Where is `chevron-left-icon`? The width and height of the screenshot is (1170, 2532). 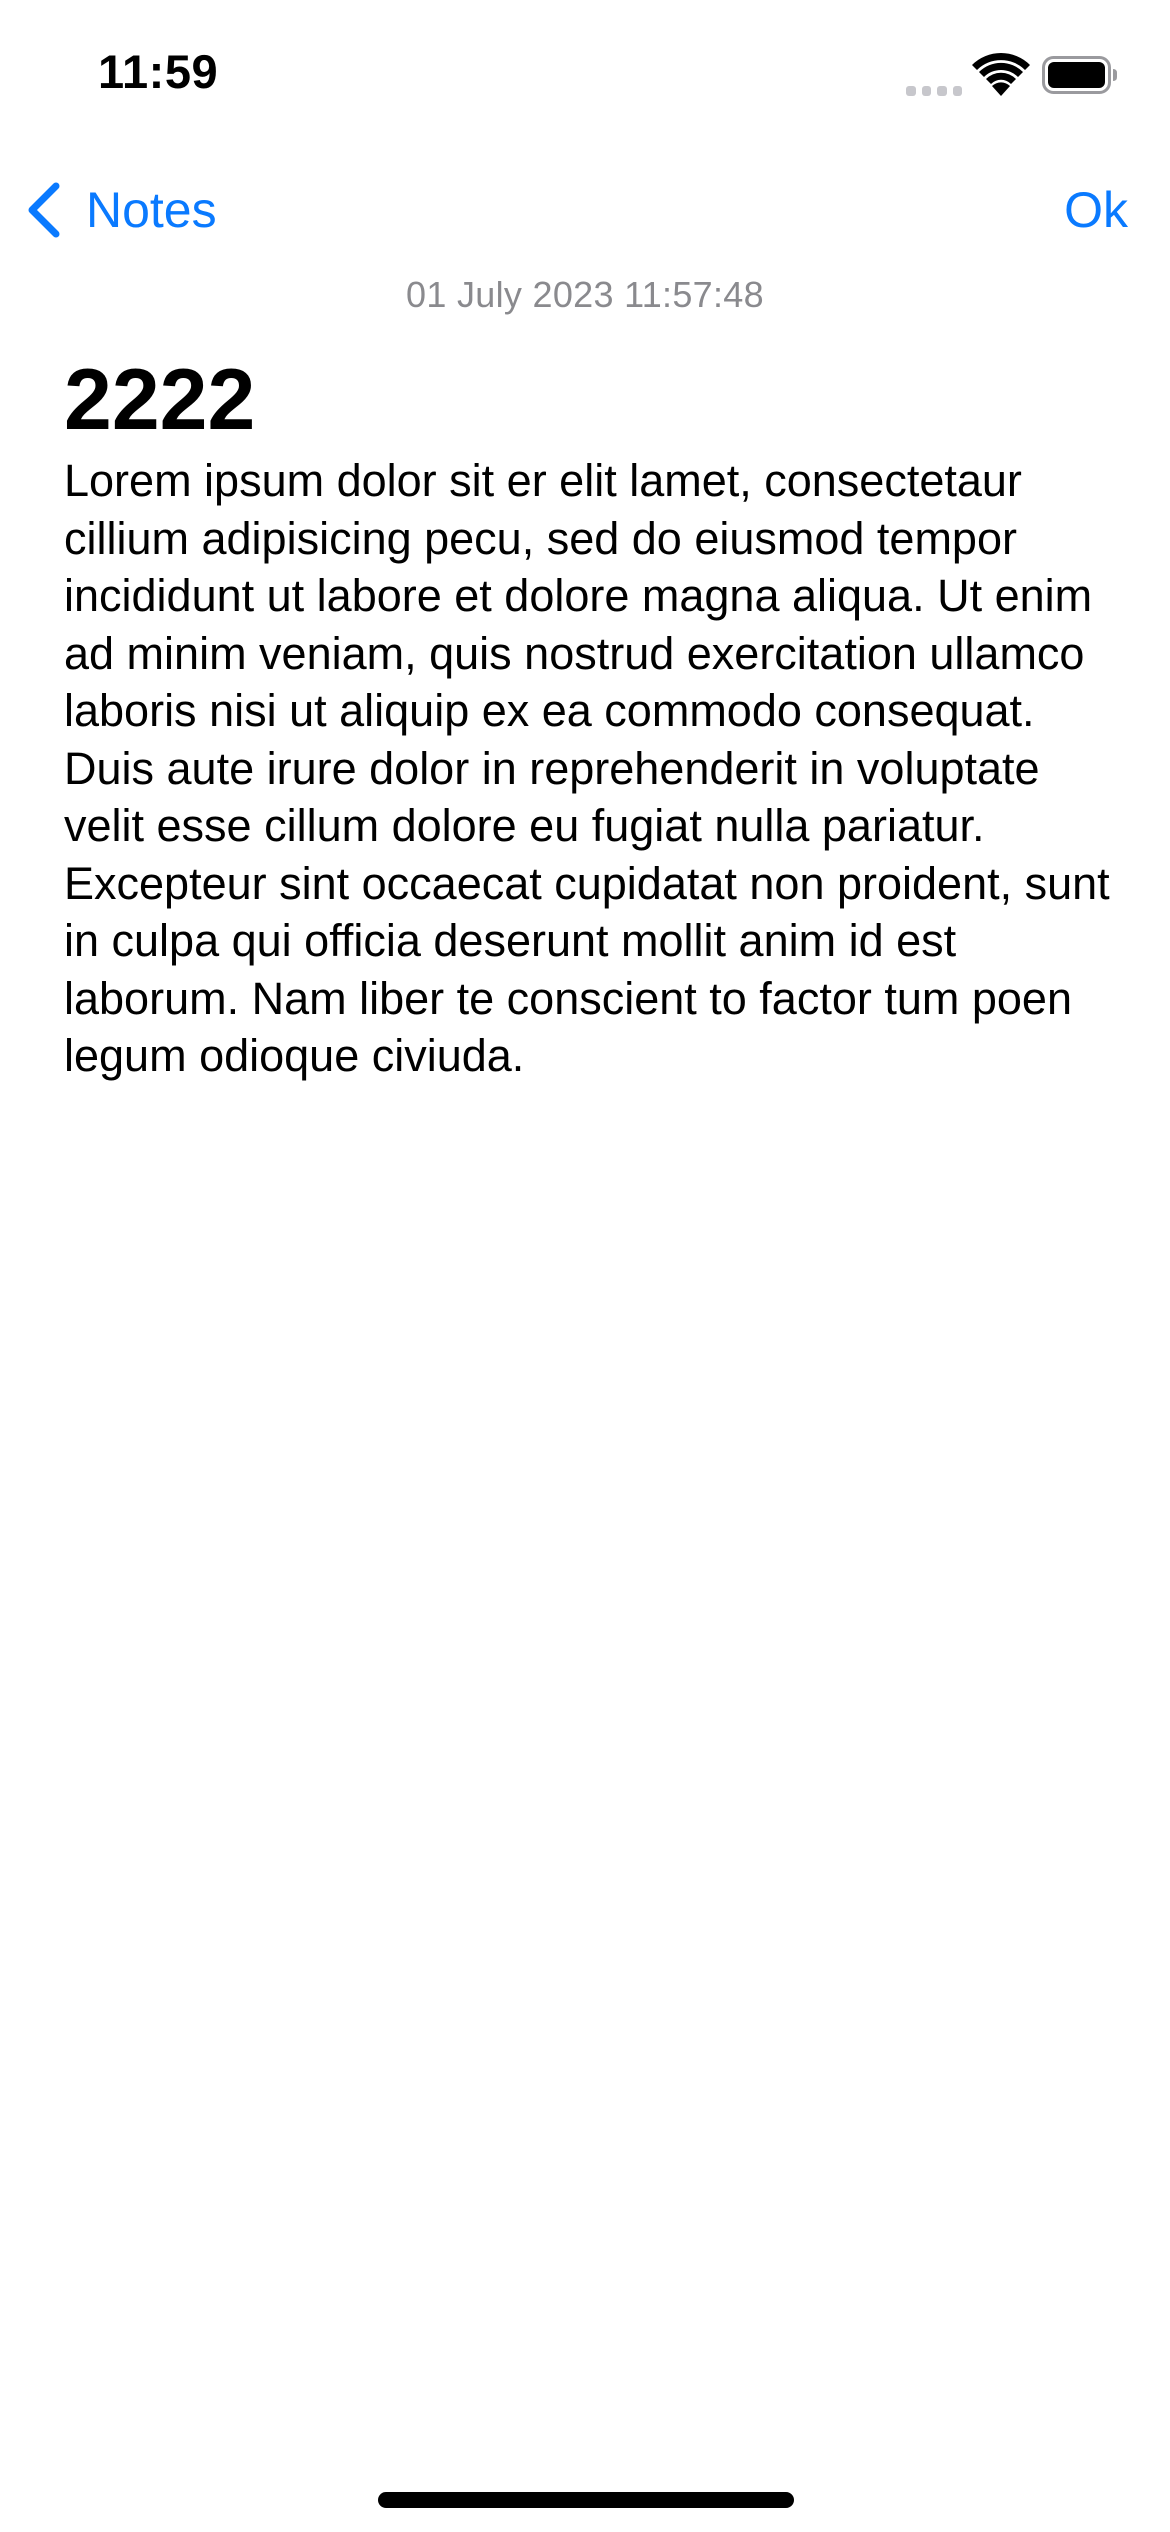
chevron-left-icon is located at coordinates (44, 210).